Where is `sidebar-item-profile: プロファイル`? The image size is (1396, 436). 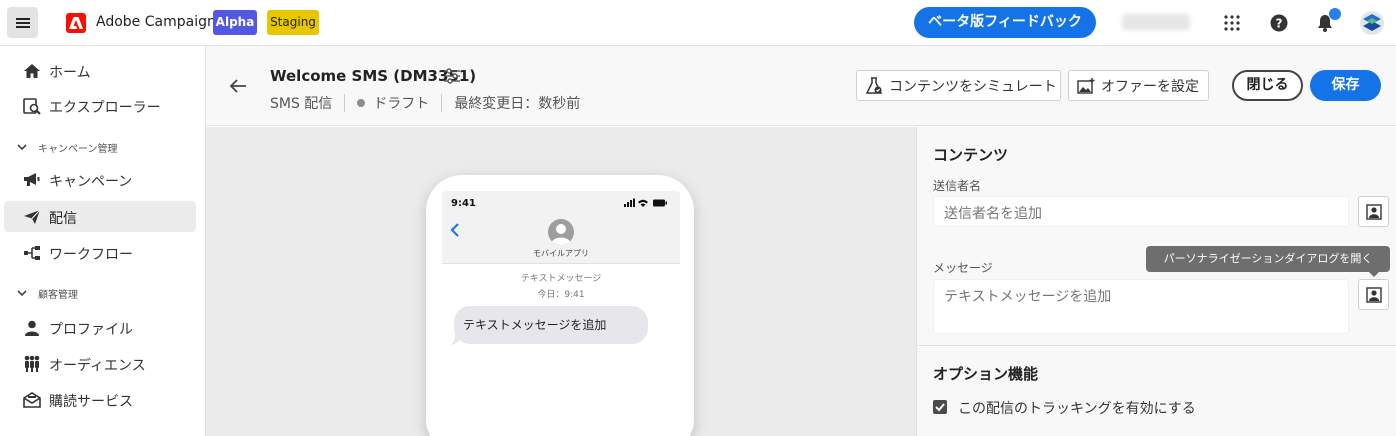 sidebar-item-profile: プロファイル is located at coordinates (100, 327).